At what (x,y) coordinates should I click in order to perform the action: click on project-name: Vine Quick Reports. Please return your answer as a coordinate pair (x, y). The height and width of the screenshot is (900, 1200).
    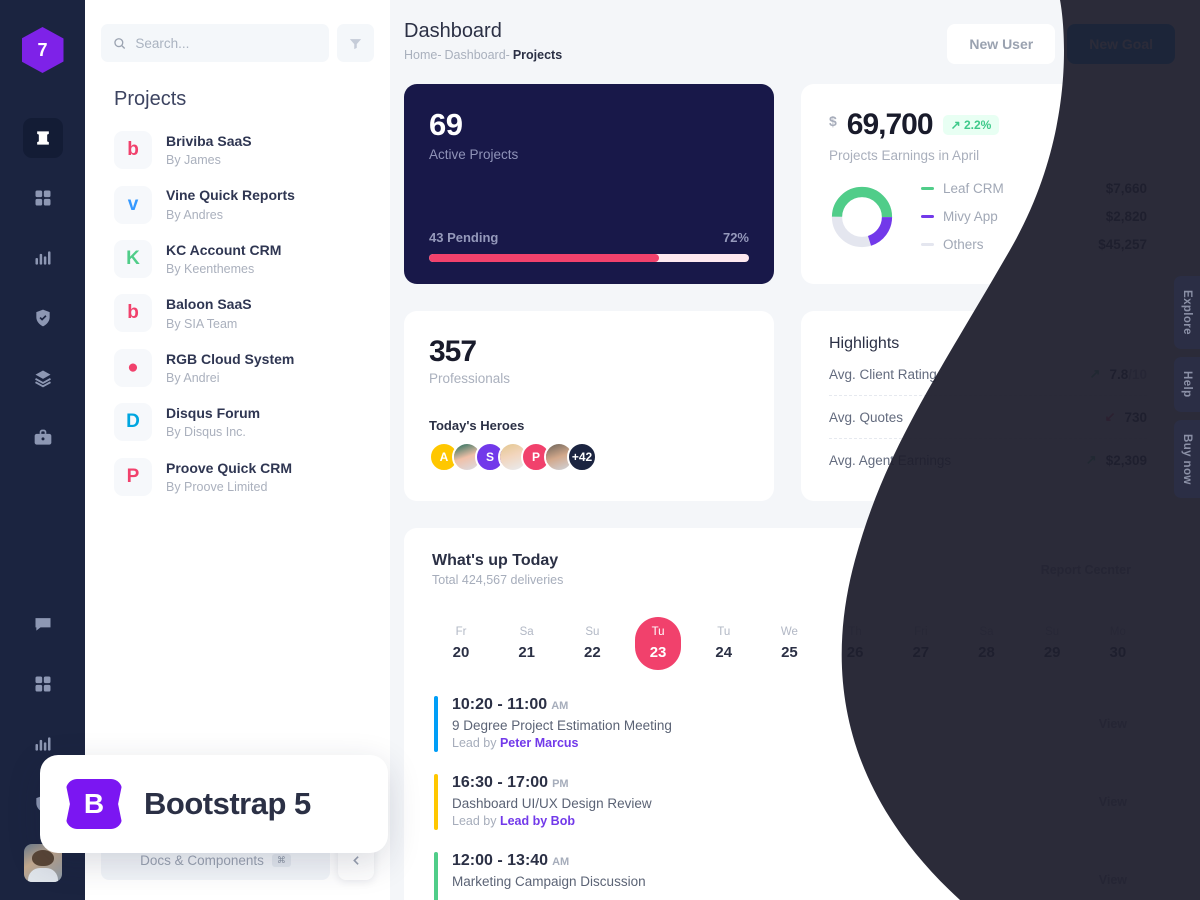
    Looking at the image, I should click on (230, 195).